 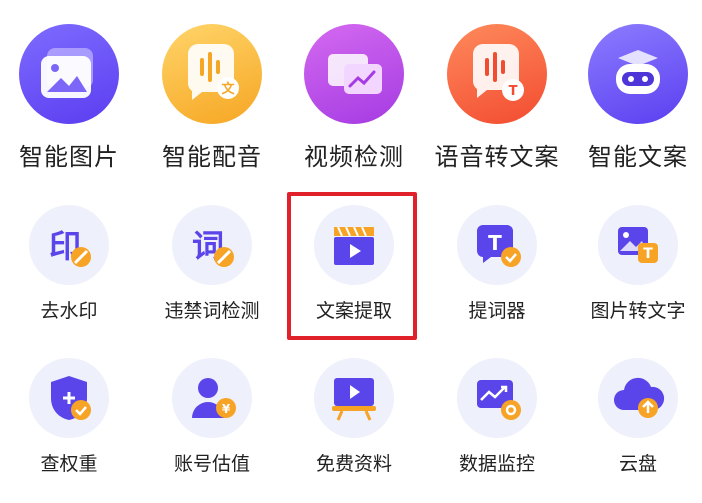 What do you see at coordinates (212, 245) in the screenshot?
I see `forbidden-word-icon: 词` at bounding box center [212, 245].